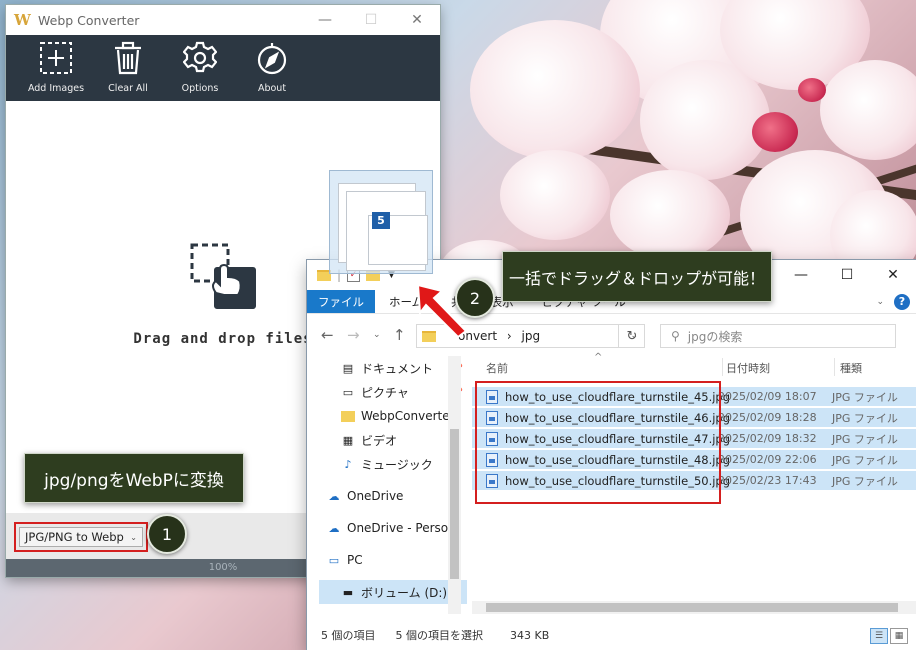 The width and height of the screenshot is (916, 650). I want to click on sidebar-item-label: ボリューム (D:), so click(404, 592).